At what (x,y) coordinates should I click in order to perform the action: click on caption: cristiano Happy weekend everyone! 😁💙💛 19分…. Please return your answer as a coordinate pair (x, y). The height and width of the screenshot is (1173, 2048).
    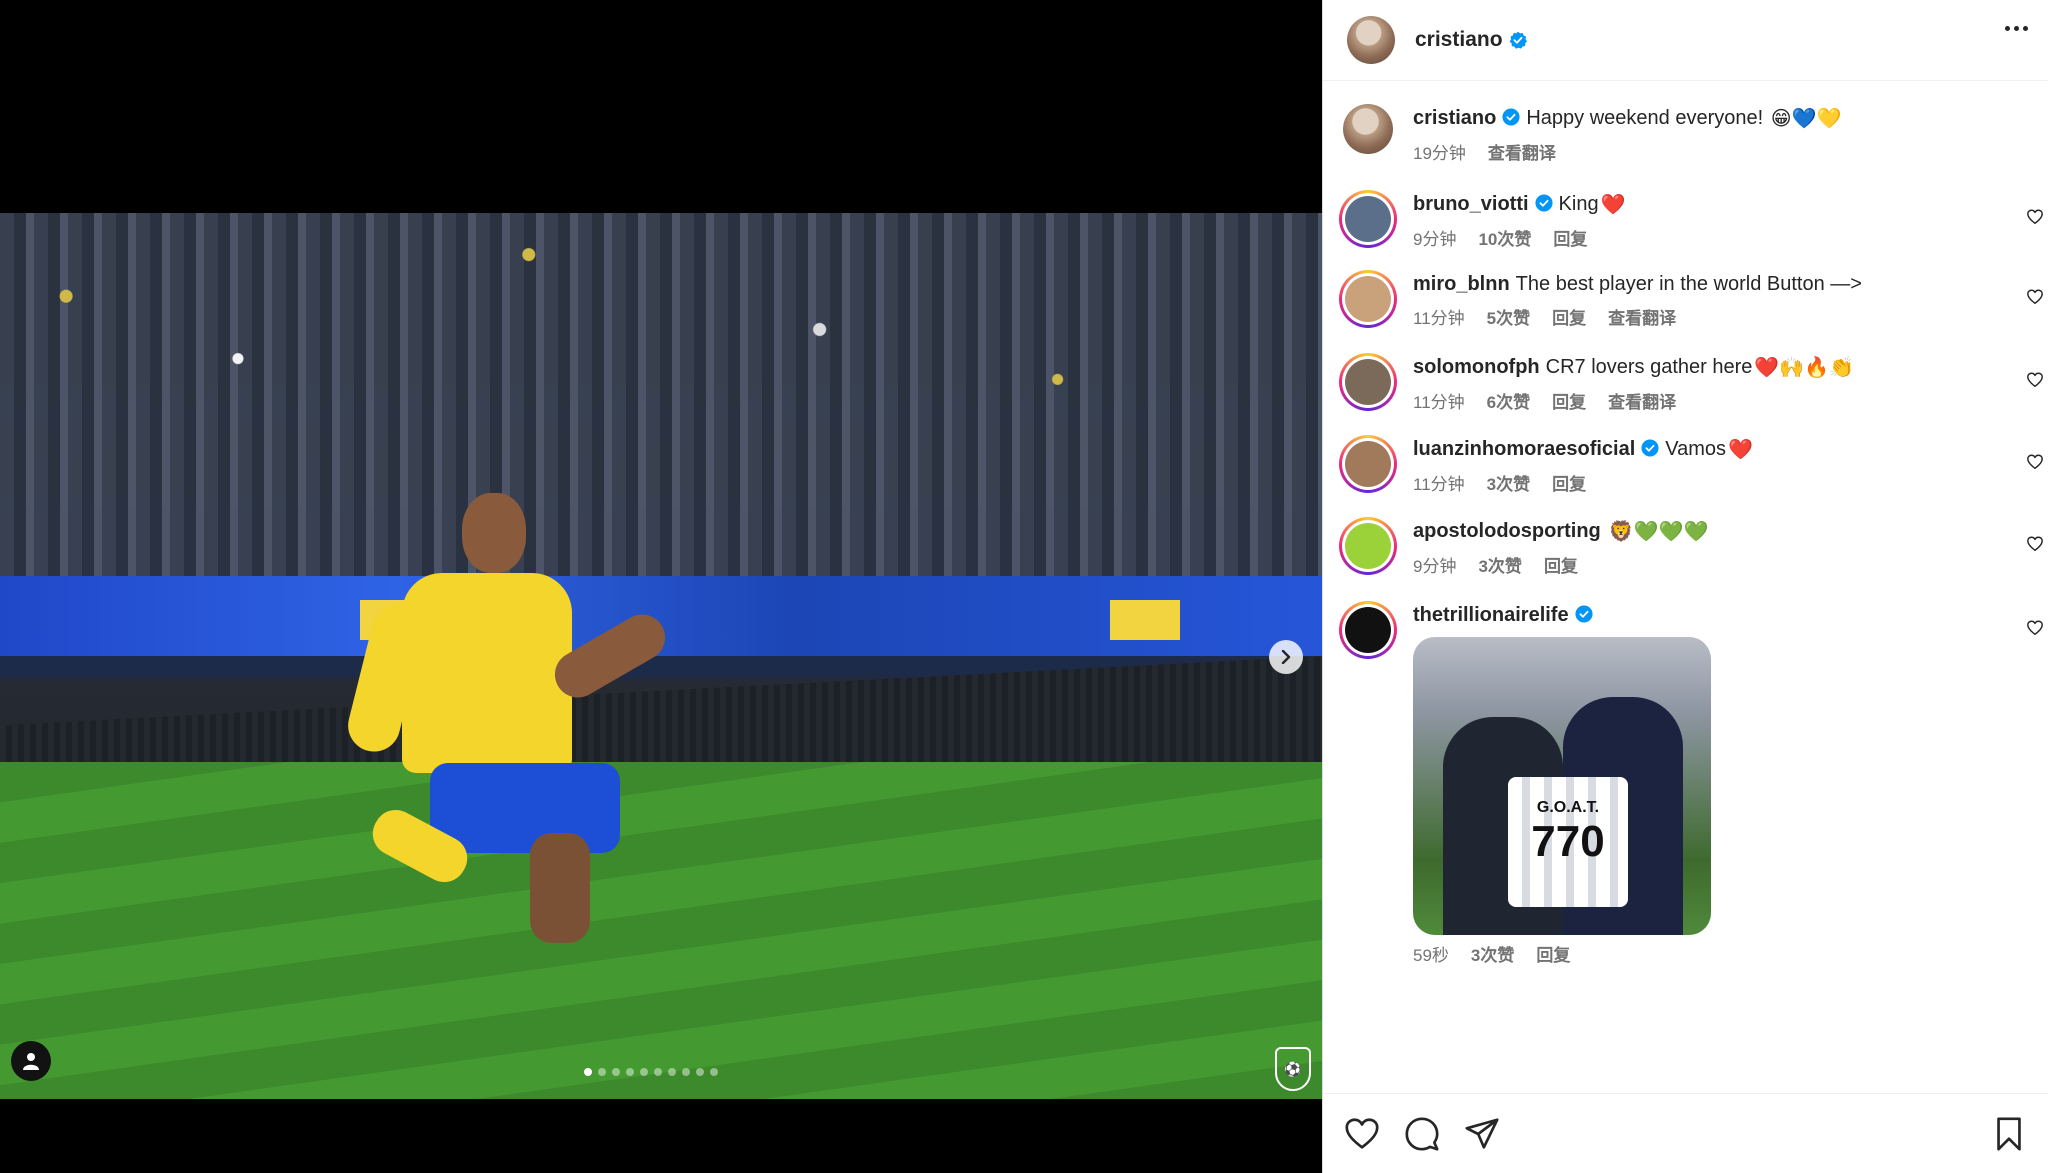
    Looking at the image, I should click on (1692, 134).